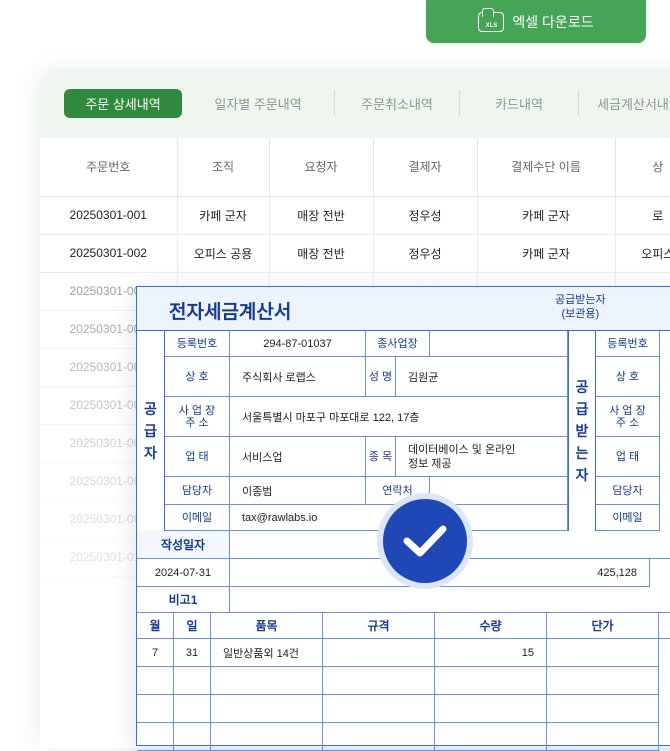 Image resolution: width=670 pixels, height=751 pixels. Describe the element at coordinates (267, 653) in the screenshot. I see `item-name: 일반상품외 14건` at that location.